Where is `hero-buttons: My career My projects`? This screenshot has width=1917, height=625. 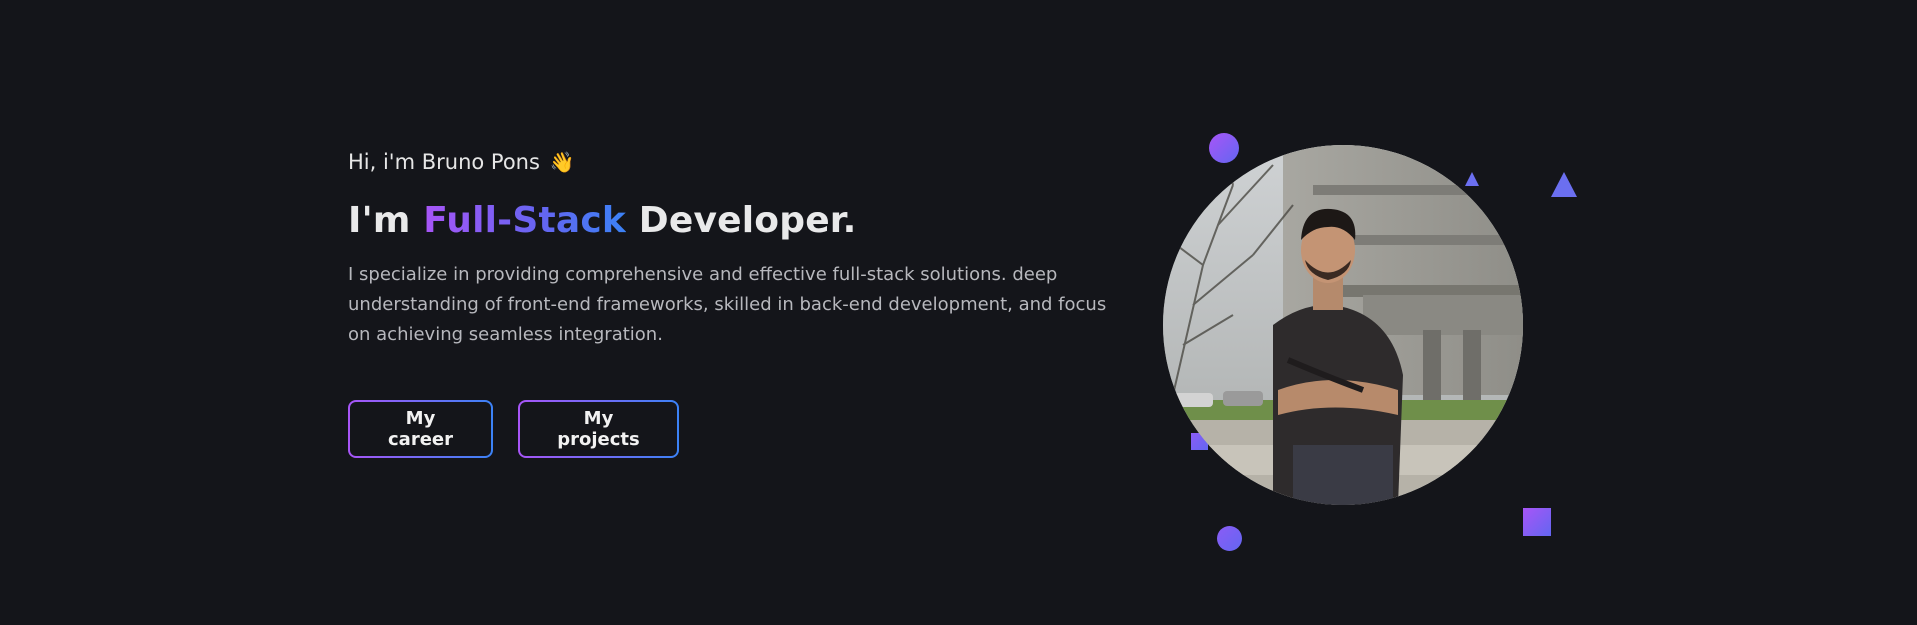 hero-buttons: My career My projects is located at coordinates (738, 429).